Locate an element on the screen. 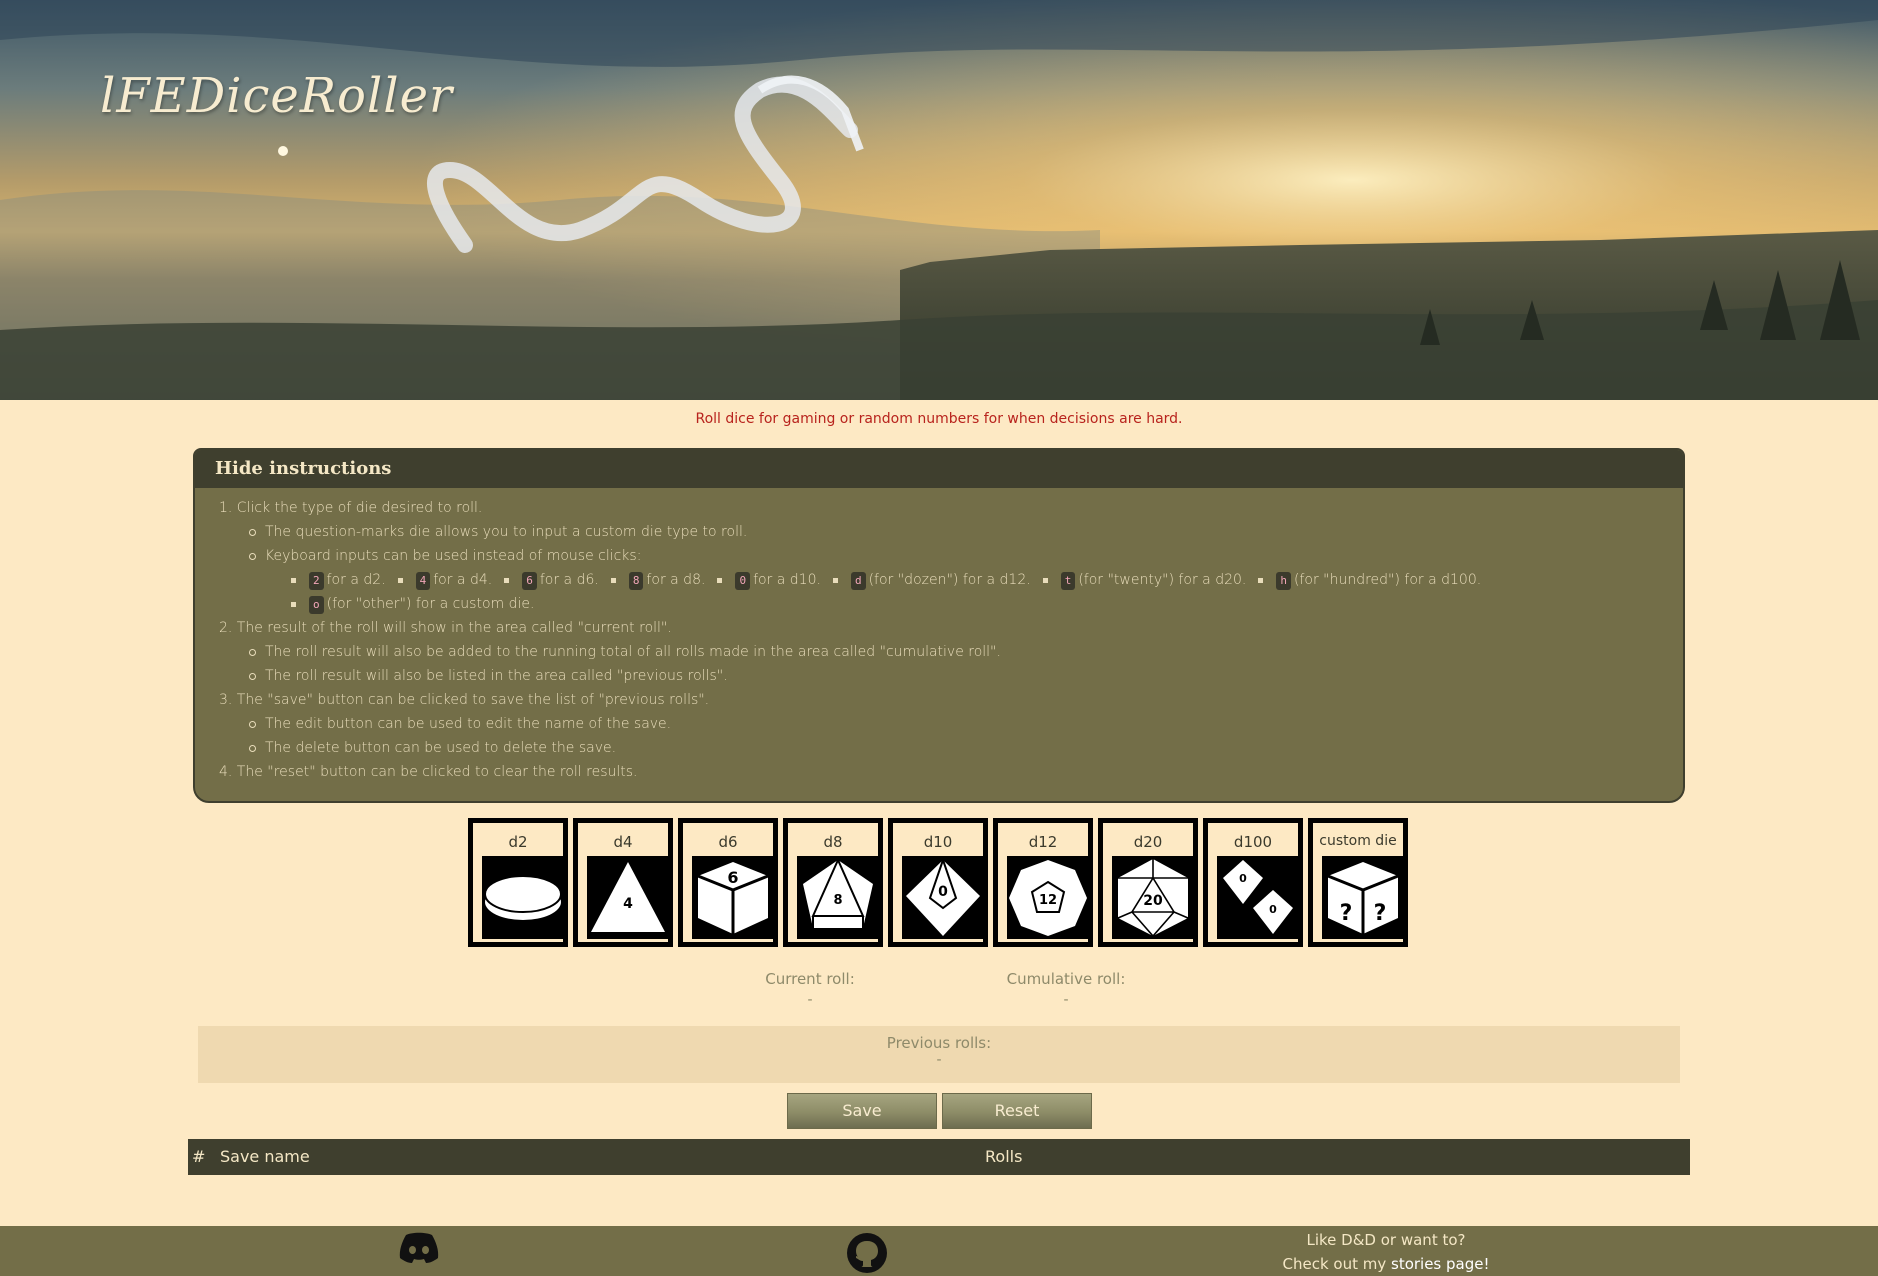 The image size is (1878, 1276). shortcut-text: (for "other") for a custom die. is located at coordinates (430, 604).